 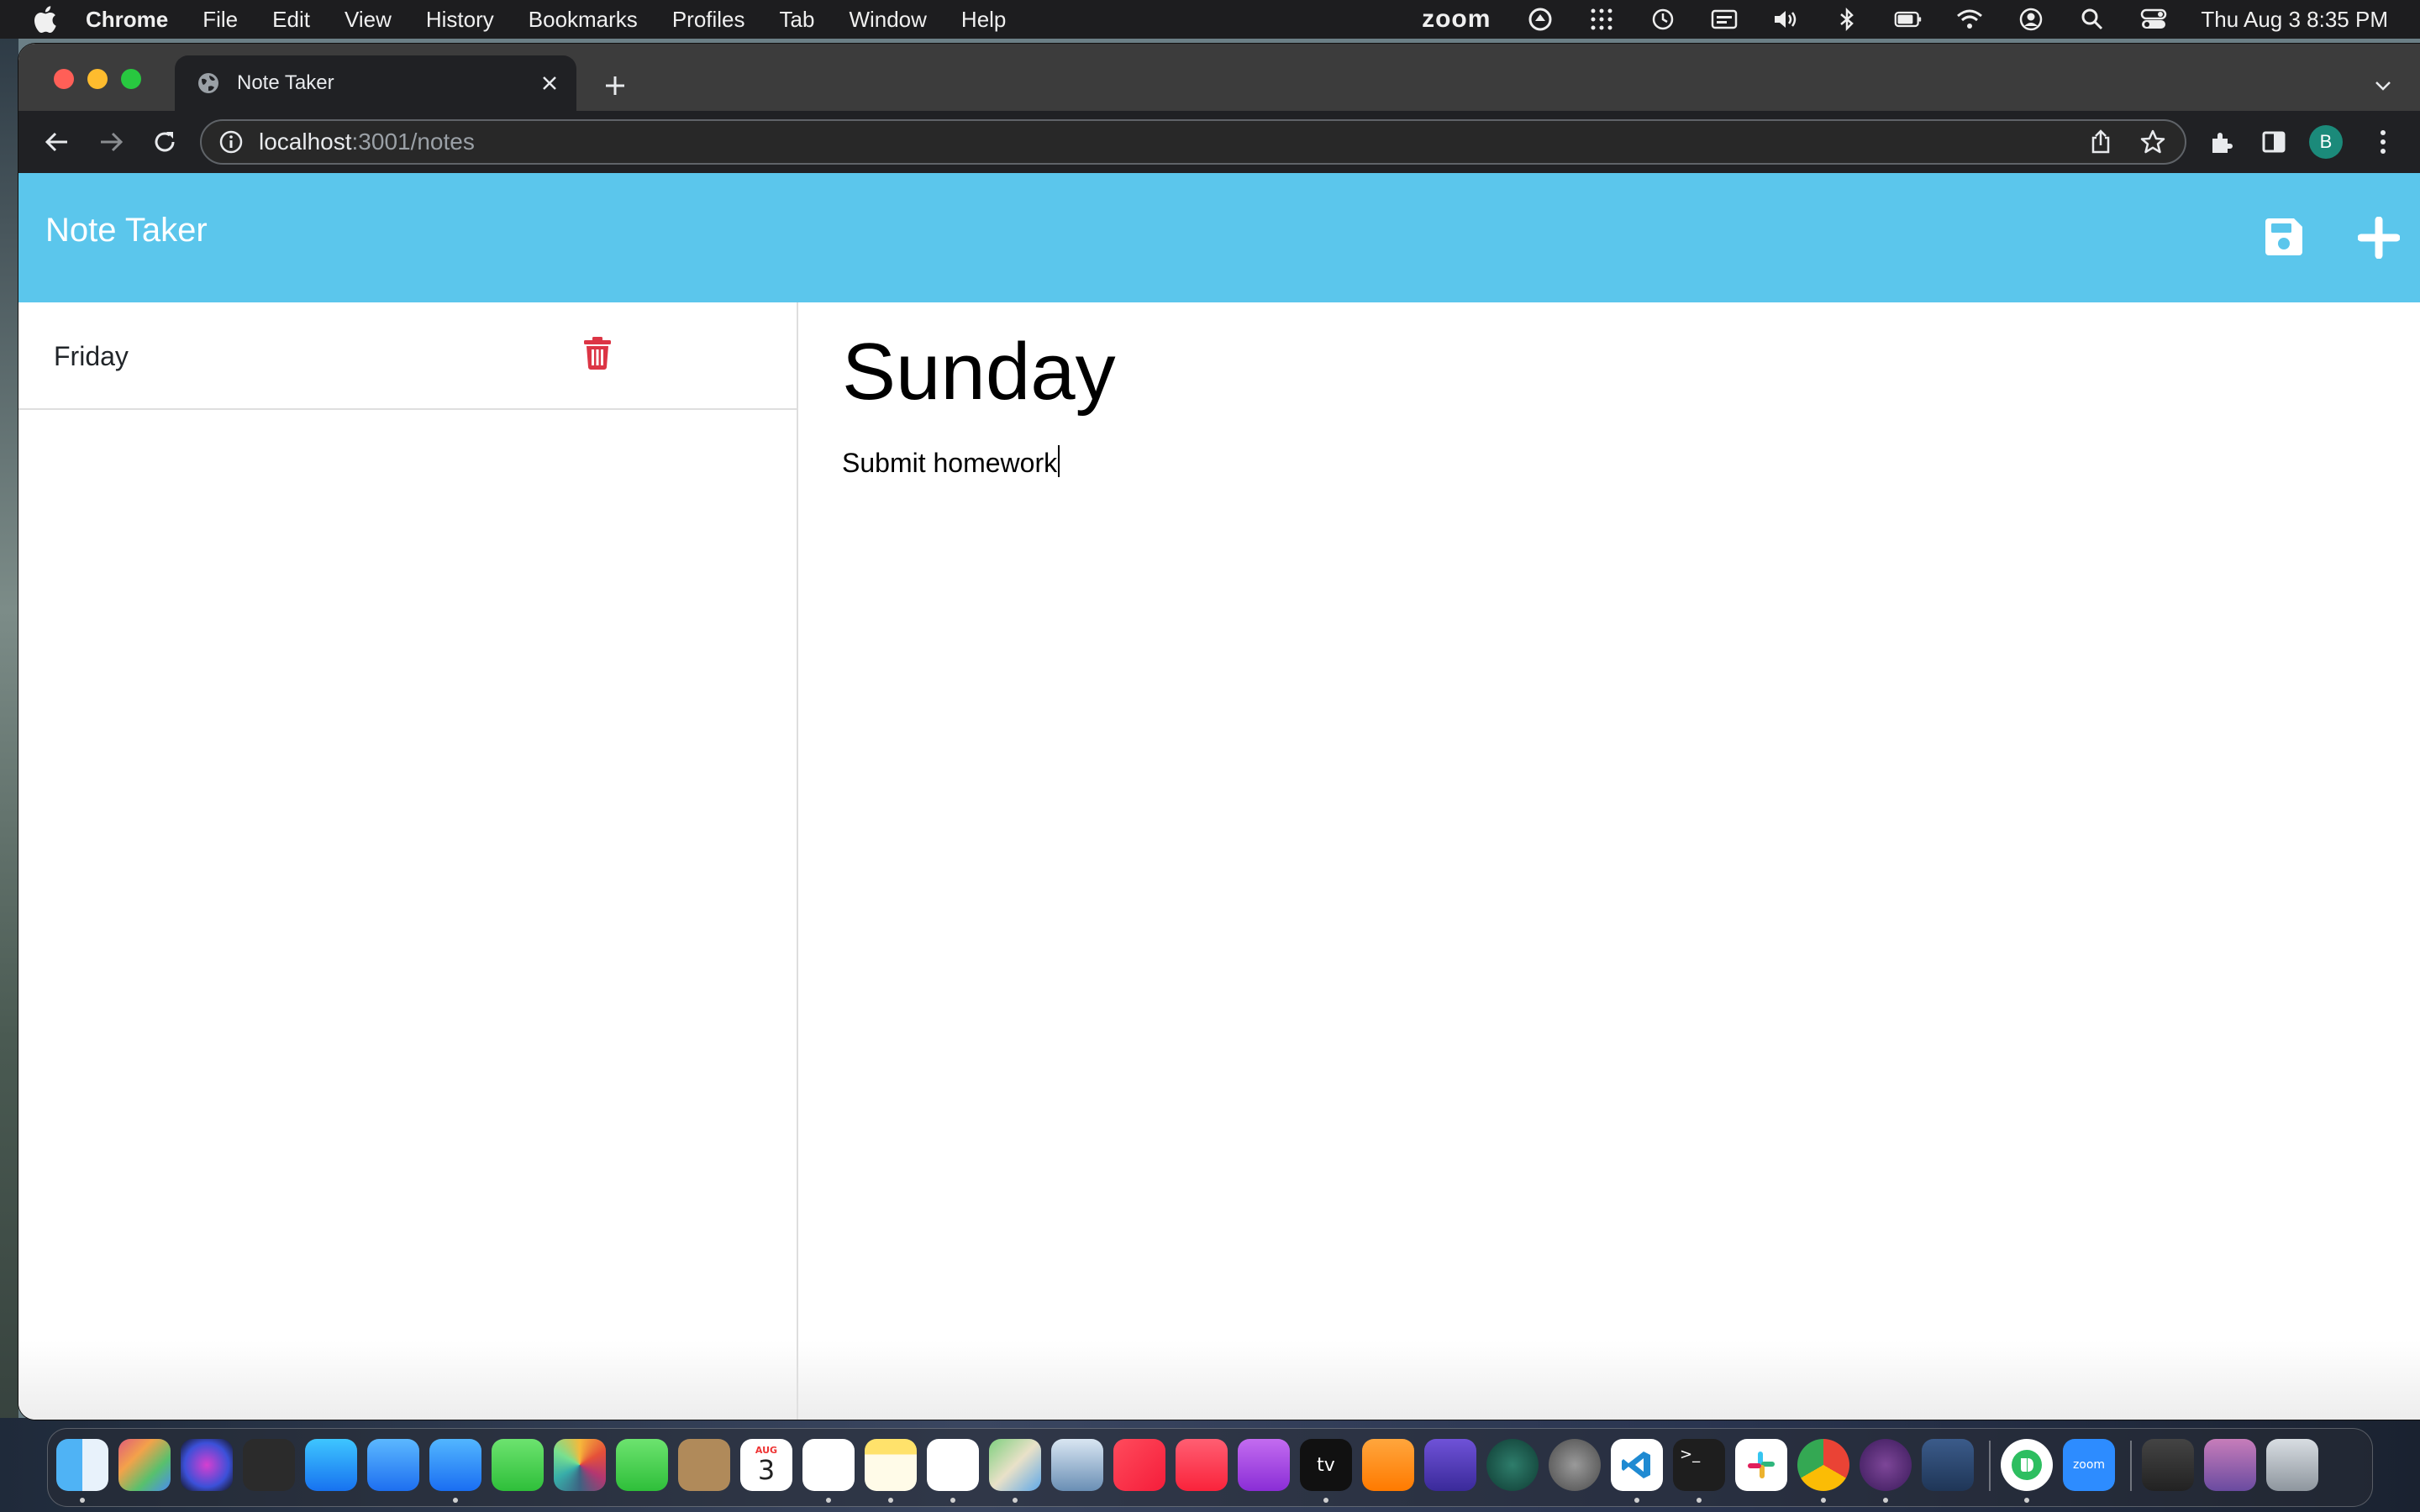 I want to click on dock-safari-icon, so click(x=455, y=1465).